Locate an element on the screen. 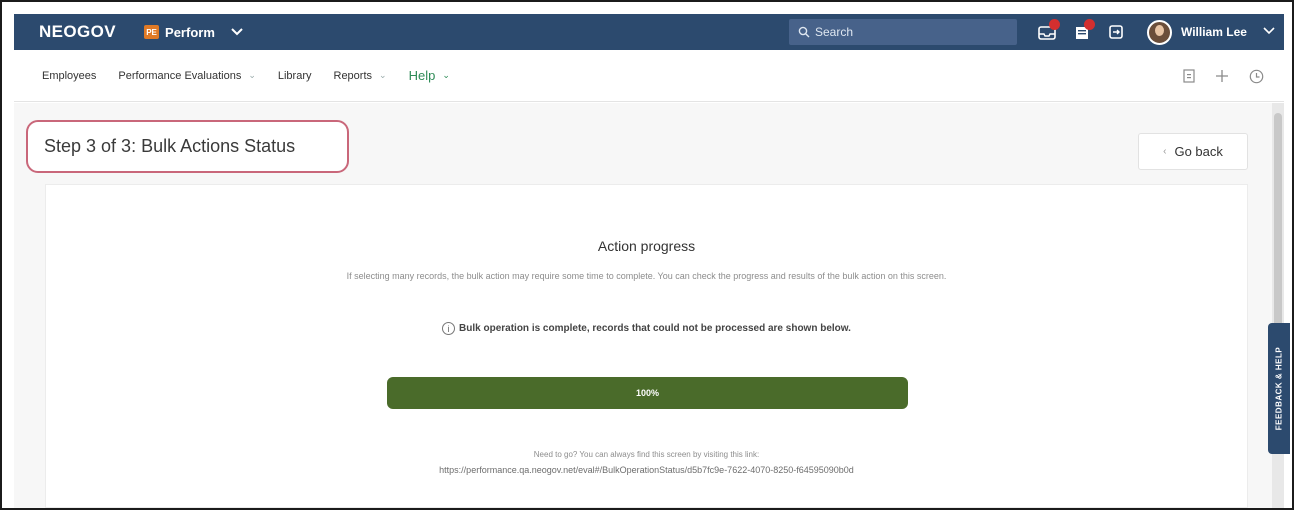 Image resolution: width=1294 pixels, height=510 pixels. nav-library: Library is located at coordinates (295, 76).